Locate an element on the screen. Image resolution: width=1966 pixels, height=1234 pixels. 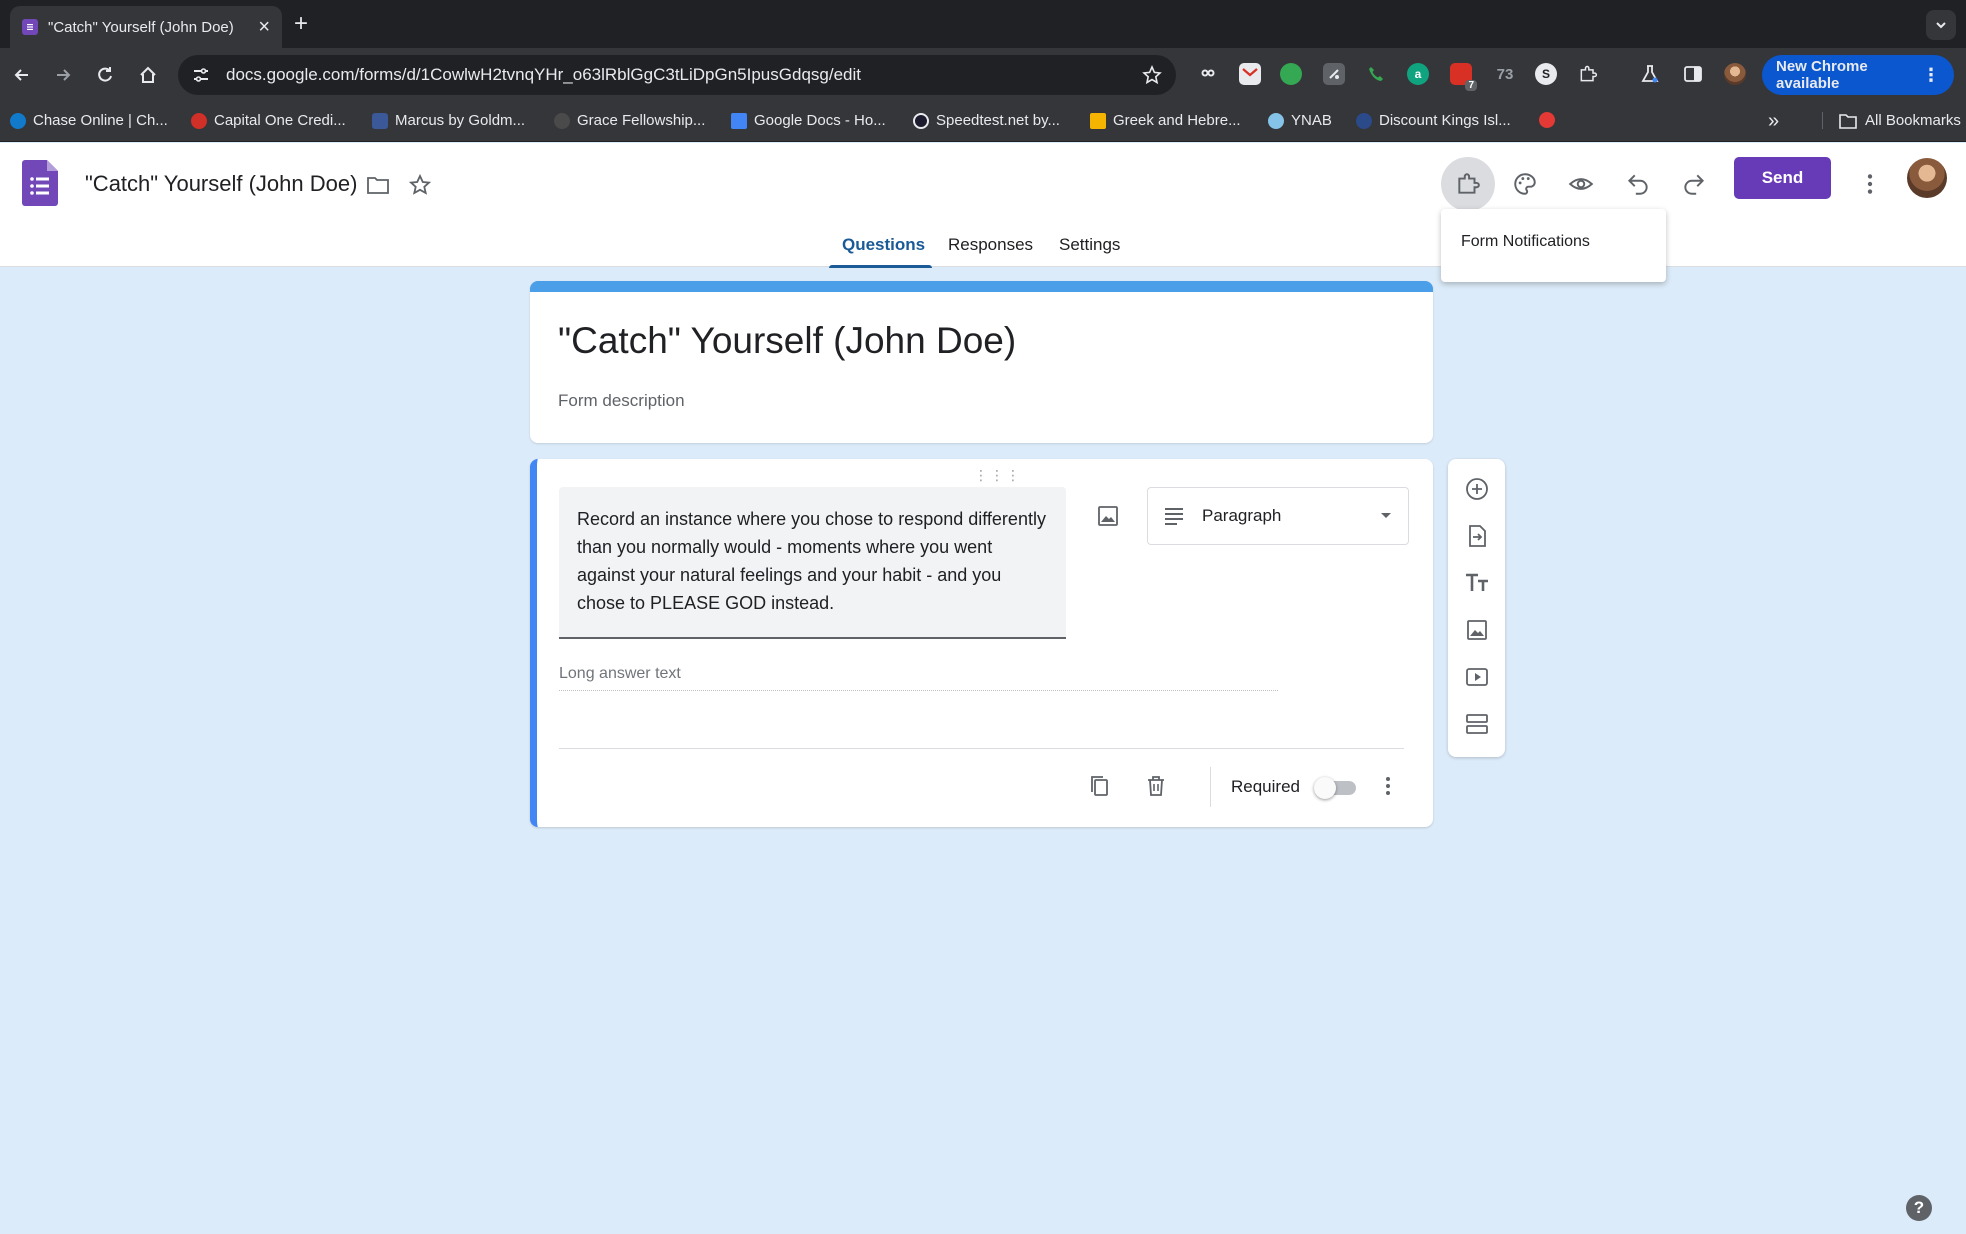
side-panel-icon is located at coordinates (1693, 74).